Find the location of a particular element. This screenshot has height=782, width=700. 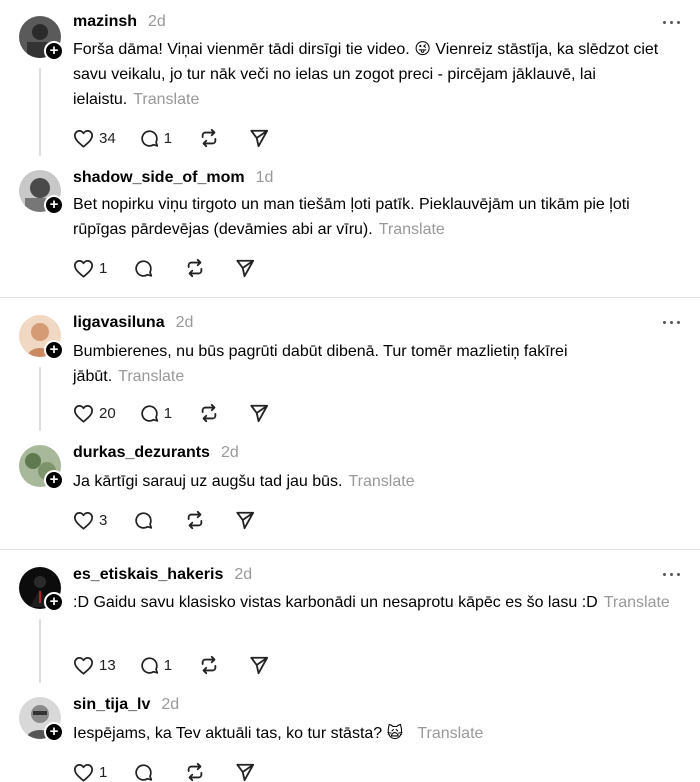

username: durkas_dezurants is located at coordinates (141, 453).